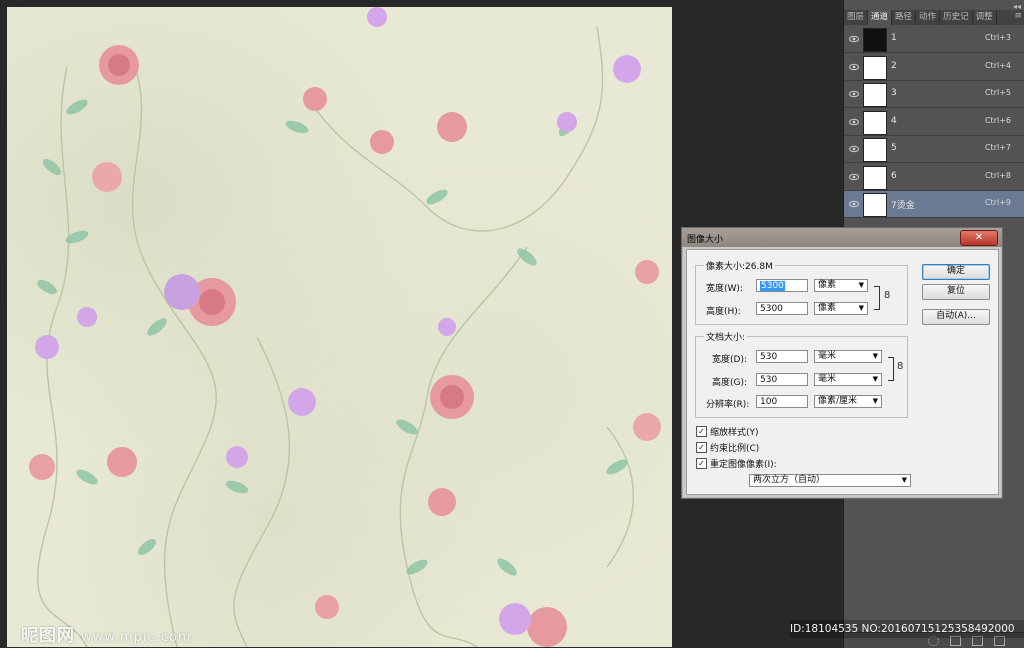 The width and height of the screenshot is (1024, 648). What do you see at coordinates (934, 94) in the screenshot?
I see `channel-row: 3 Ctrl+5` at bounding box center [934, 94].